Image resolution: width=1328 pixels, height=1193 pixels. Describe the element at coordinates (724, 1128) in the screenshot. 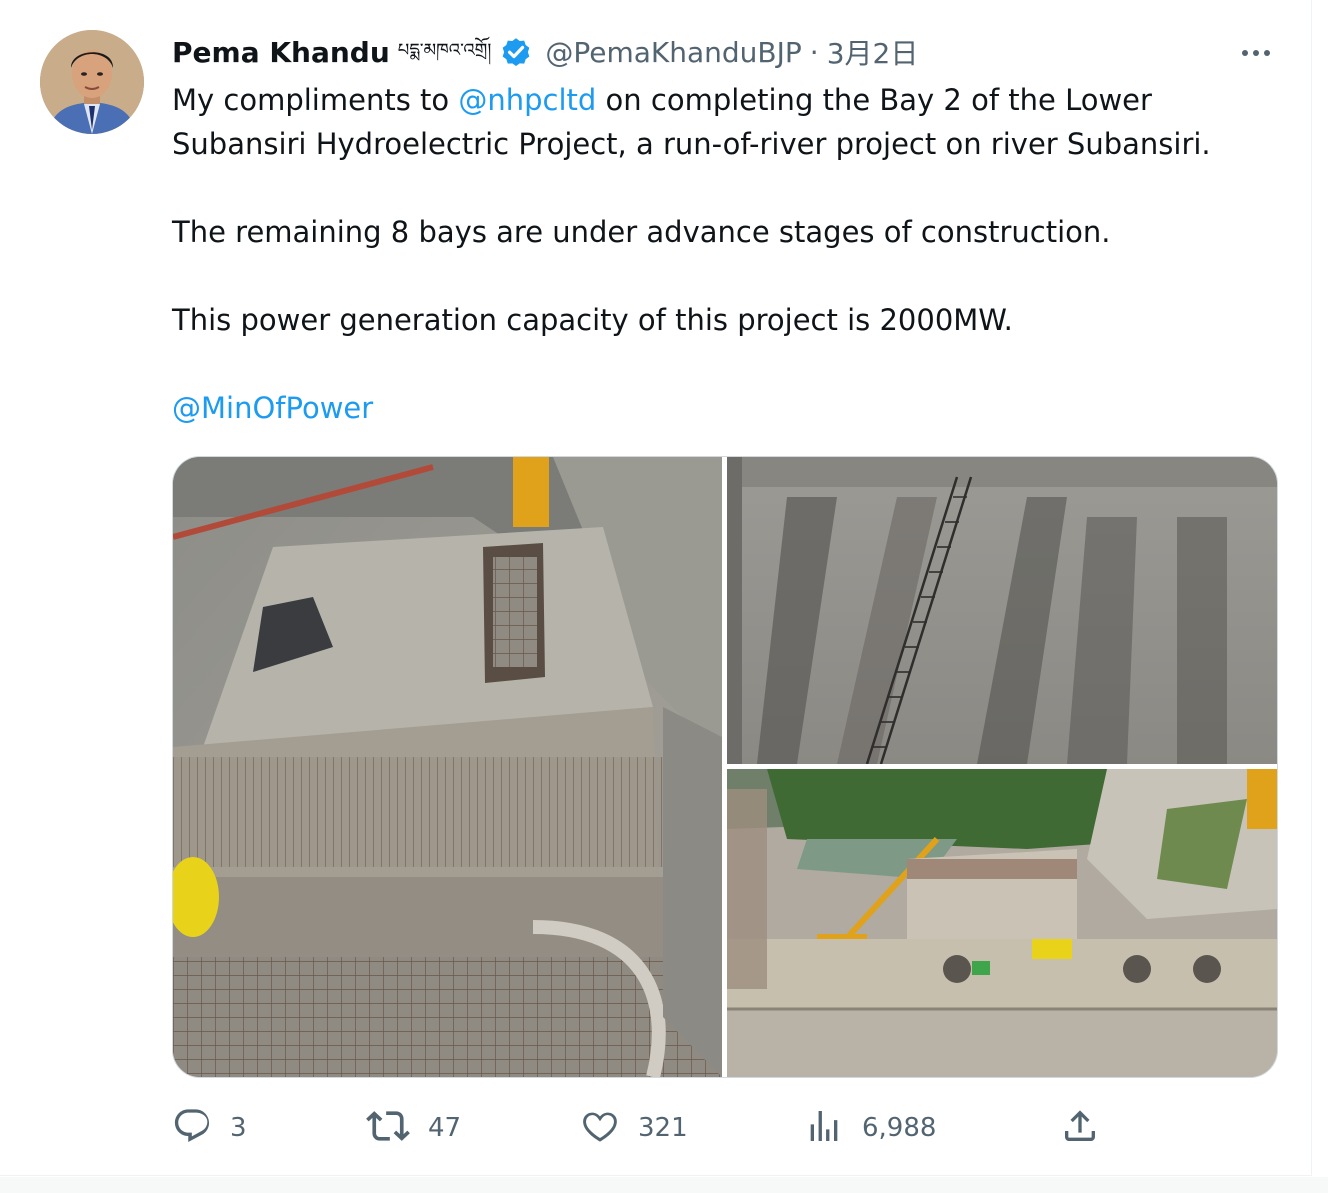

I see `tweet-action-bar: 3 47 321 6,988` at that location.